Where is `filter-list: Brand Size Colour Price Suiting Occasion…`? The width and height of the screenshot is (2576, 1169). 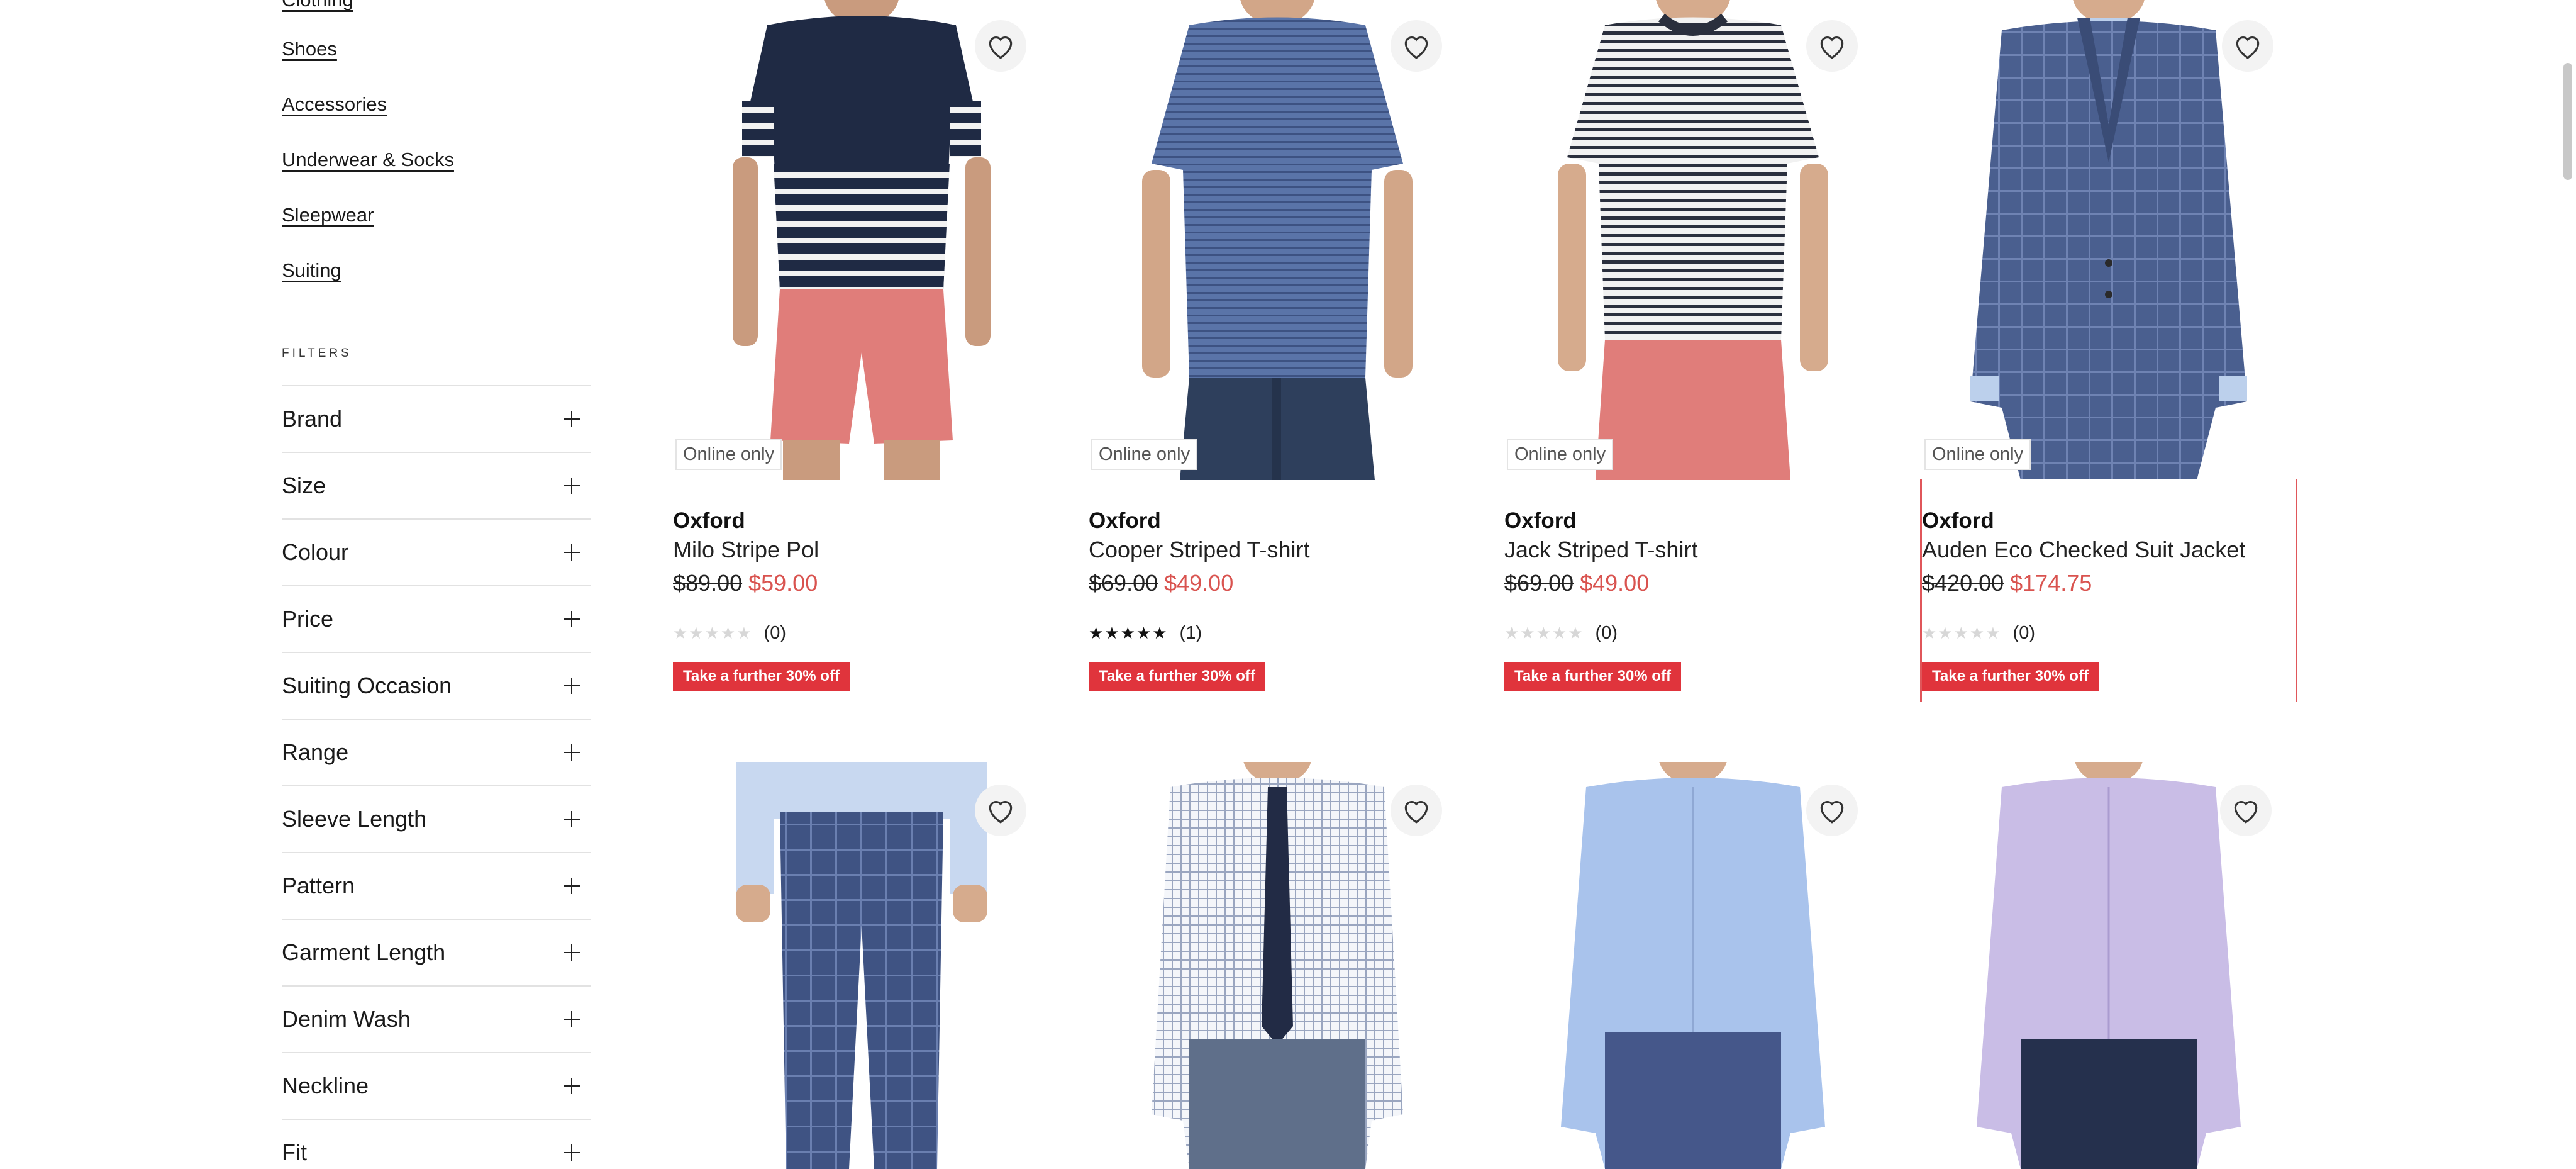 filter-list: Brand Size Colour Price Suiting Occasion… is located at coordinates (436, 777).